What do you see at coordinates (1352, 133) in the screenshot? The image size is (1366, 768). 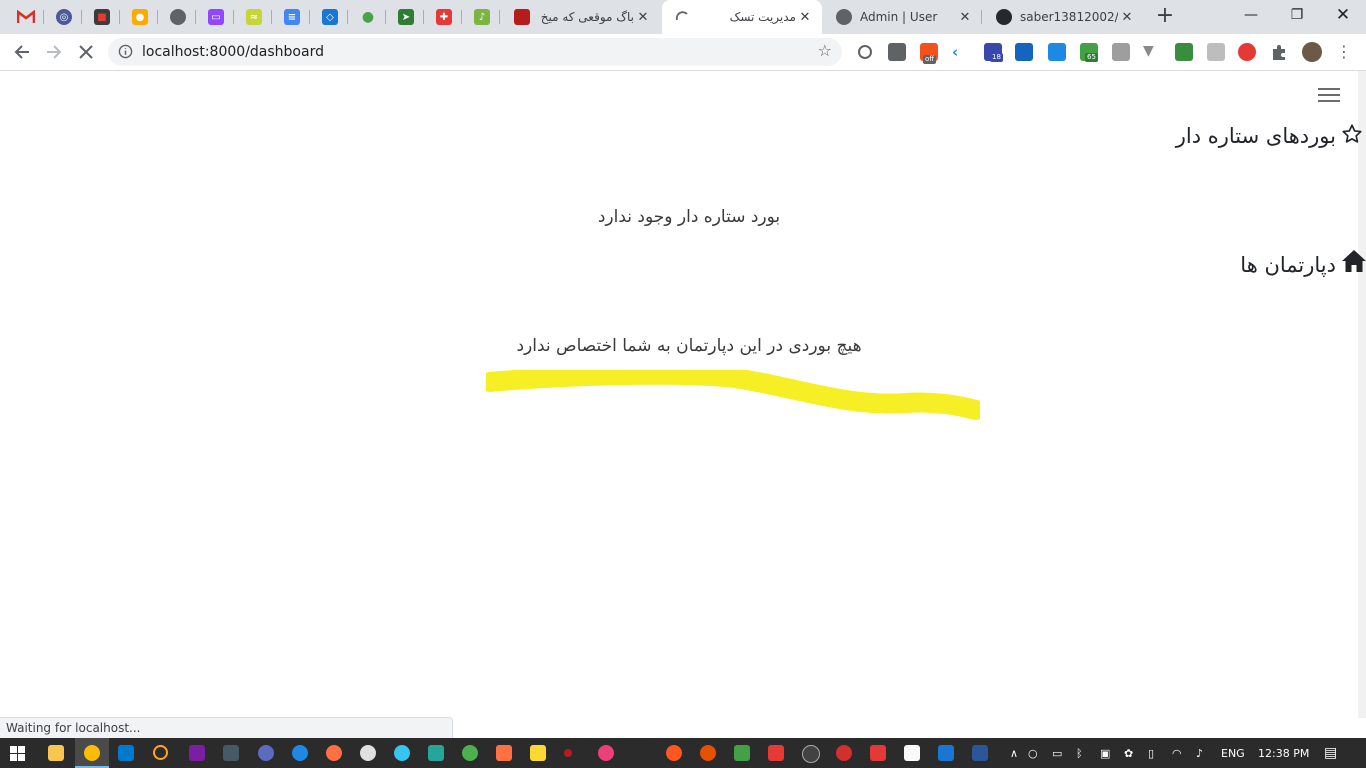 I see `star-outline-icon` at bounding box center [1352, 133].